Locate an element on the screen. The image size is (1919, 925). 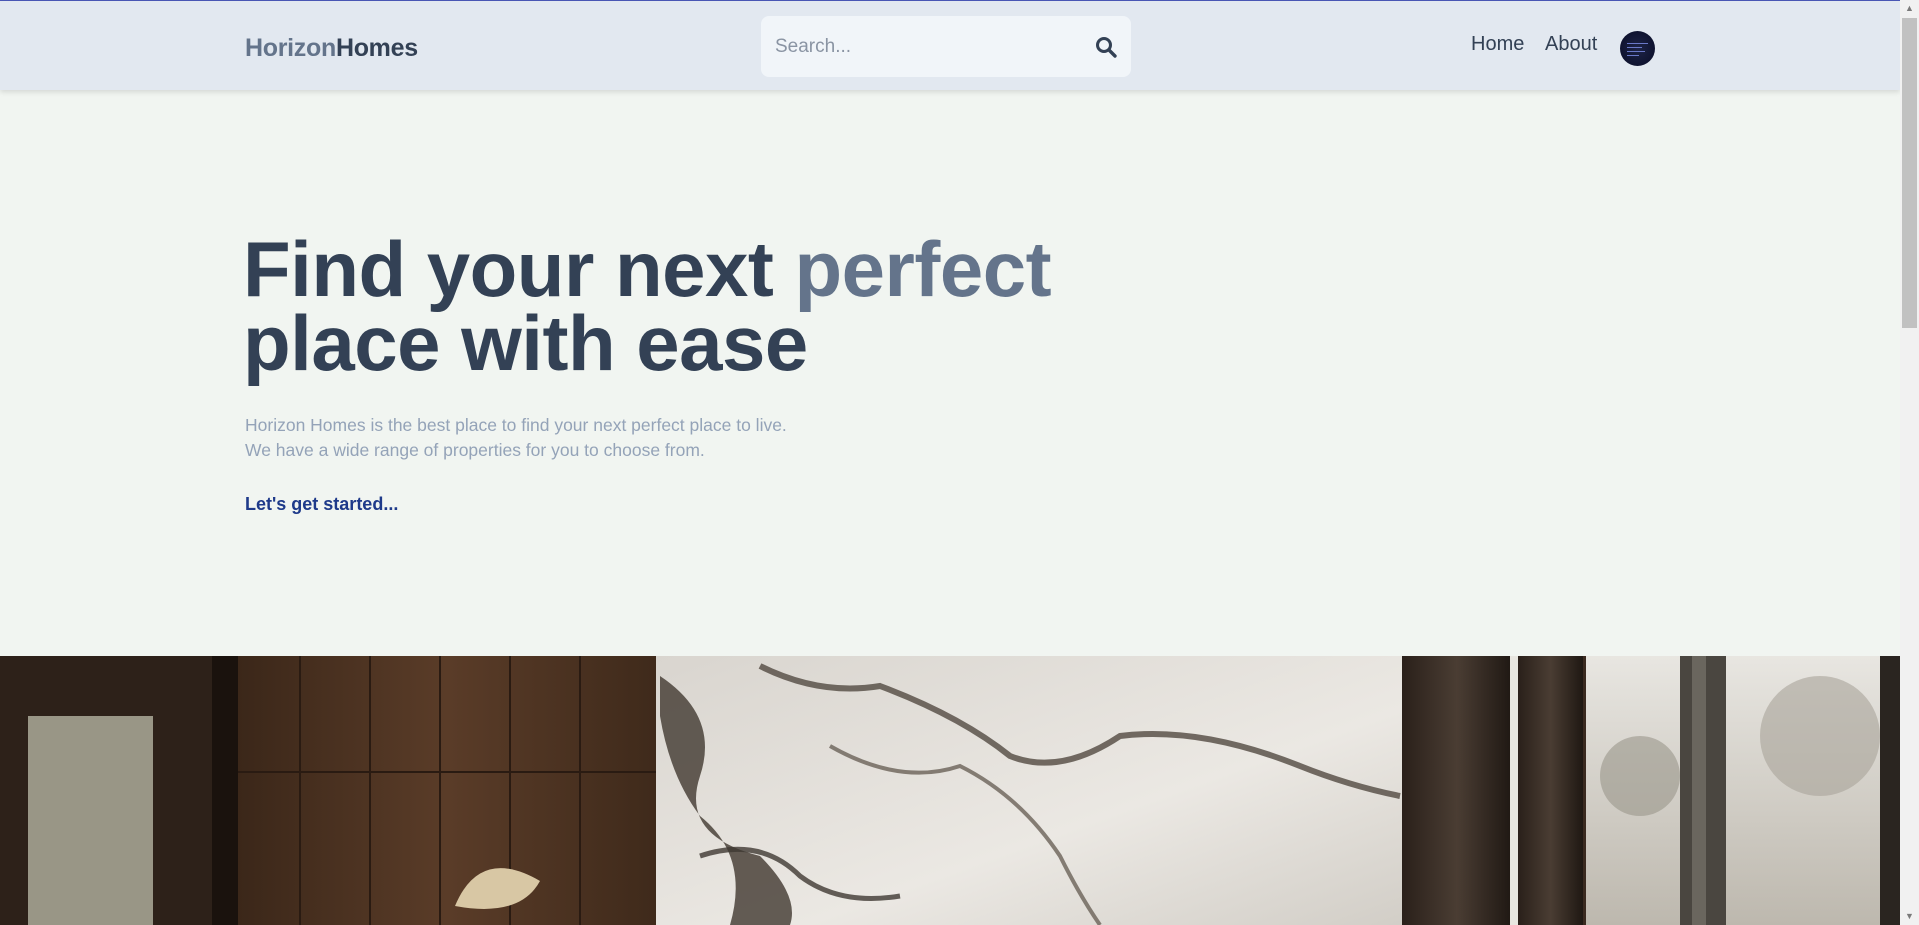
search-bar is located at coordinates (946, 46).